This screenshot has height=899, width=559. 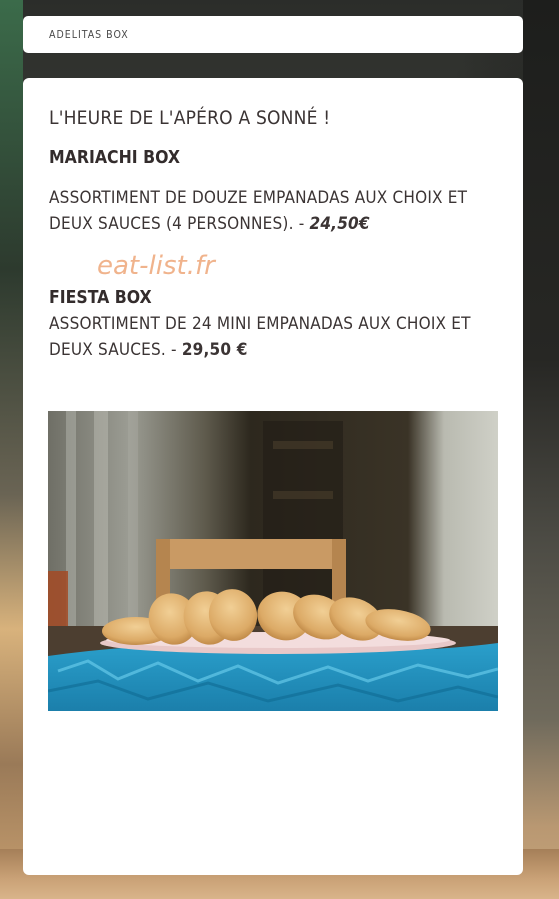 I want to click on menu-item-name-mariachi: MARIACHI BOX, so click(x=114, y=158).